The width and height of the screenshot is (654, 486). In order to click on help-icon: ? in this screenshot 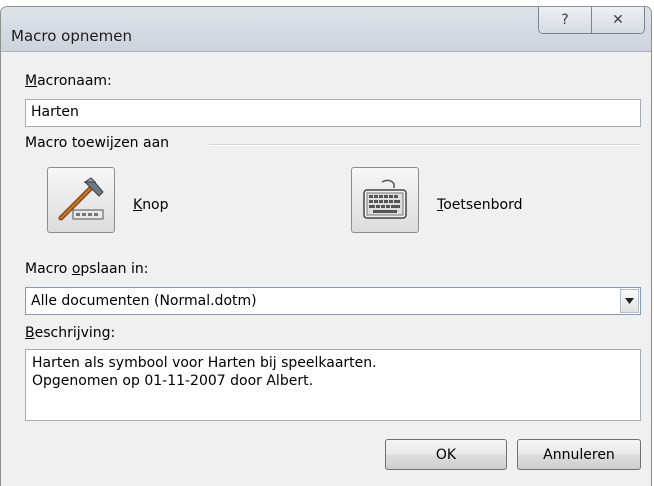, I will do `click(565, 19)`.